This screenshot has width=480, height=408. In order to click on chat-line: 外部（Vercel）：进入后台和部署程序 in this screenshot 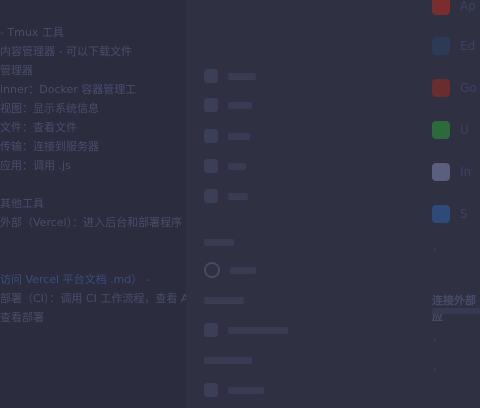, I will do `click(91, 222)`.